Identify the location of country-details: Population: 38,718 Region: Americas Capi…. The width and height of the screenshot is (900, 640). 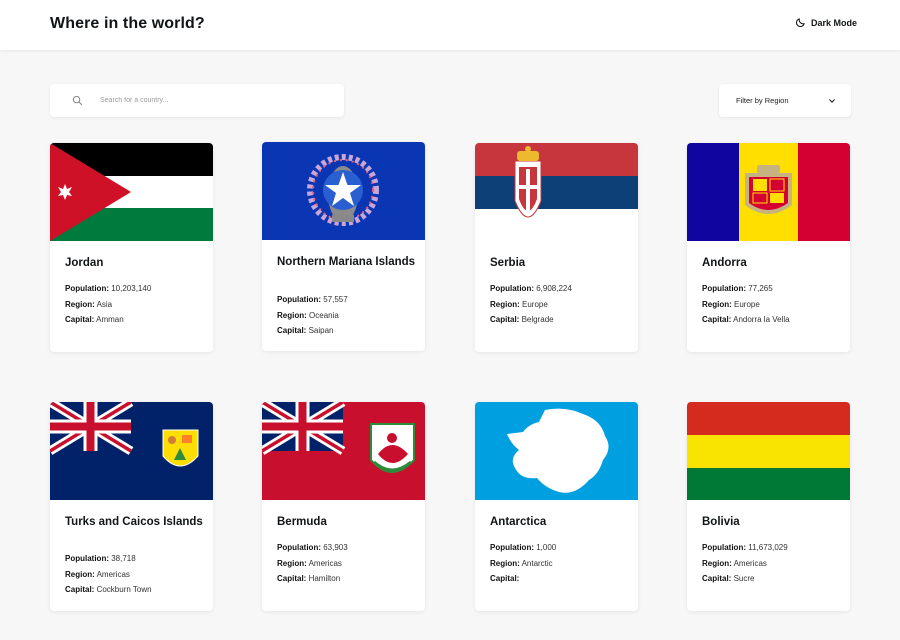
(108, 574).